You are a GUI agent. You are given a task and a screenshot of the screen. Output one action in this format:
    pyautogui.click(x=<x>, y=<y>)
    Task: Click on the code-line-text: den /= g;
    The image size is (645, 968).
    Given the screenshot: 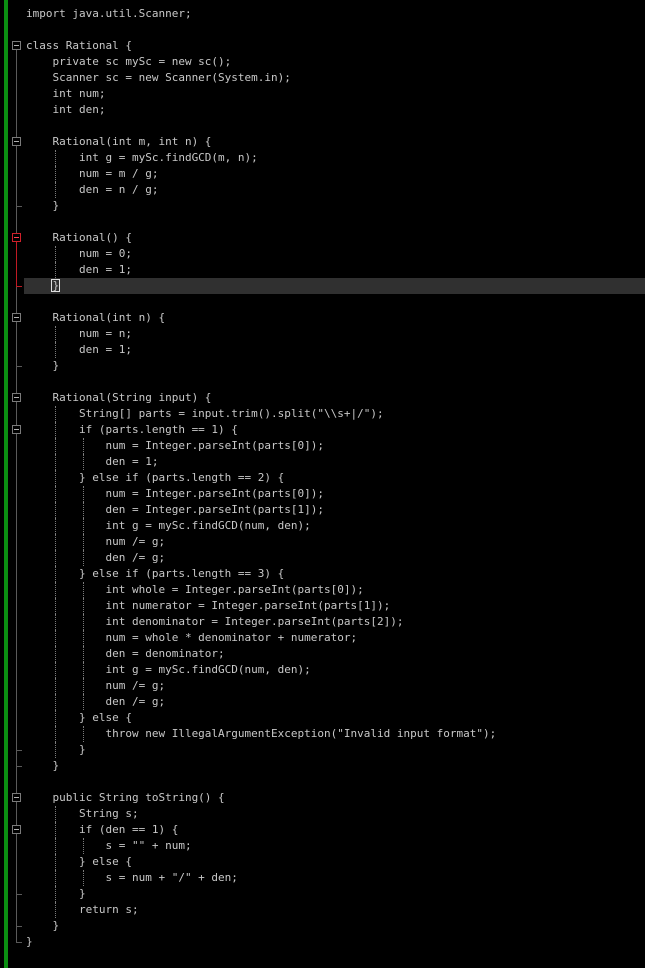 What is the action you would take?
    pyautogui.click(x=96, y=701)
    